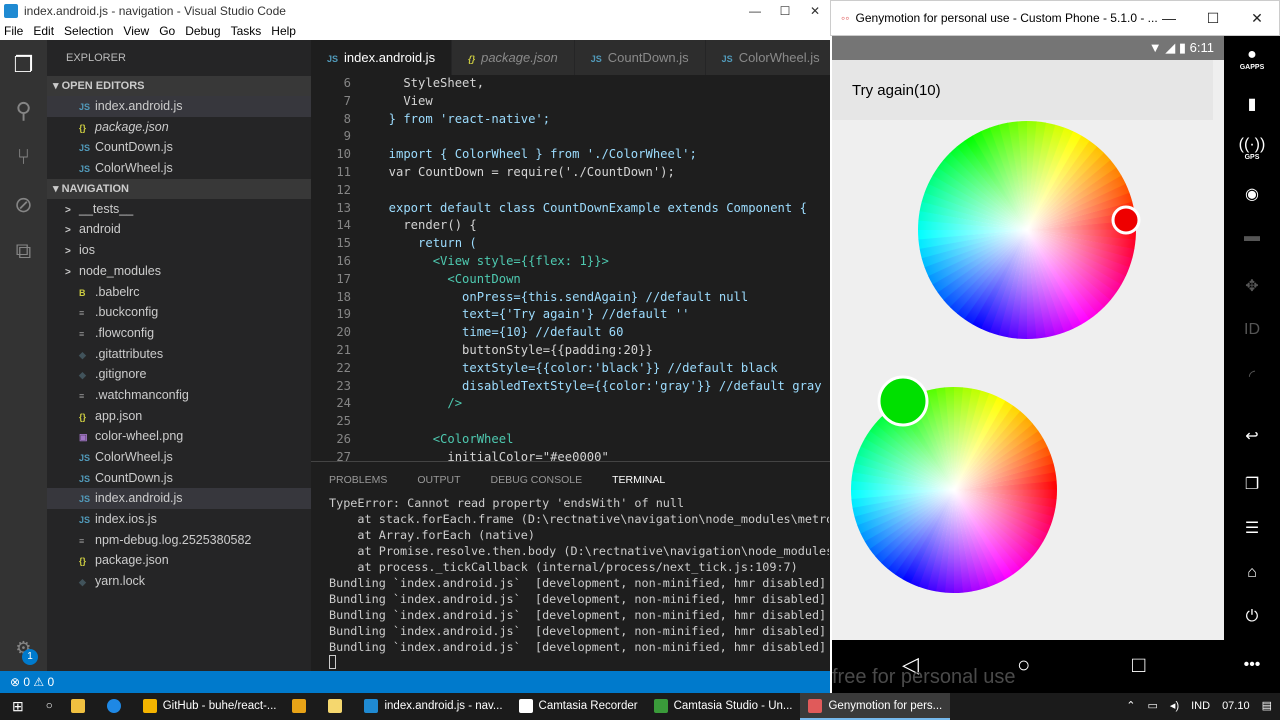 Image resolution: width=1280 pixels, height=720 pixels. Describe the element at coordinates (179, 147) in the screenshot. I see `open-editor-item: JS CountDown.js` at that location.